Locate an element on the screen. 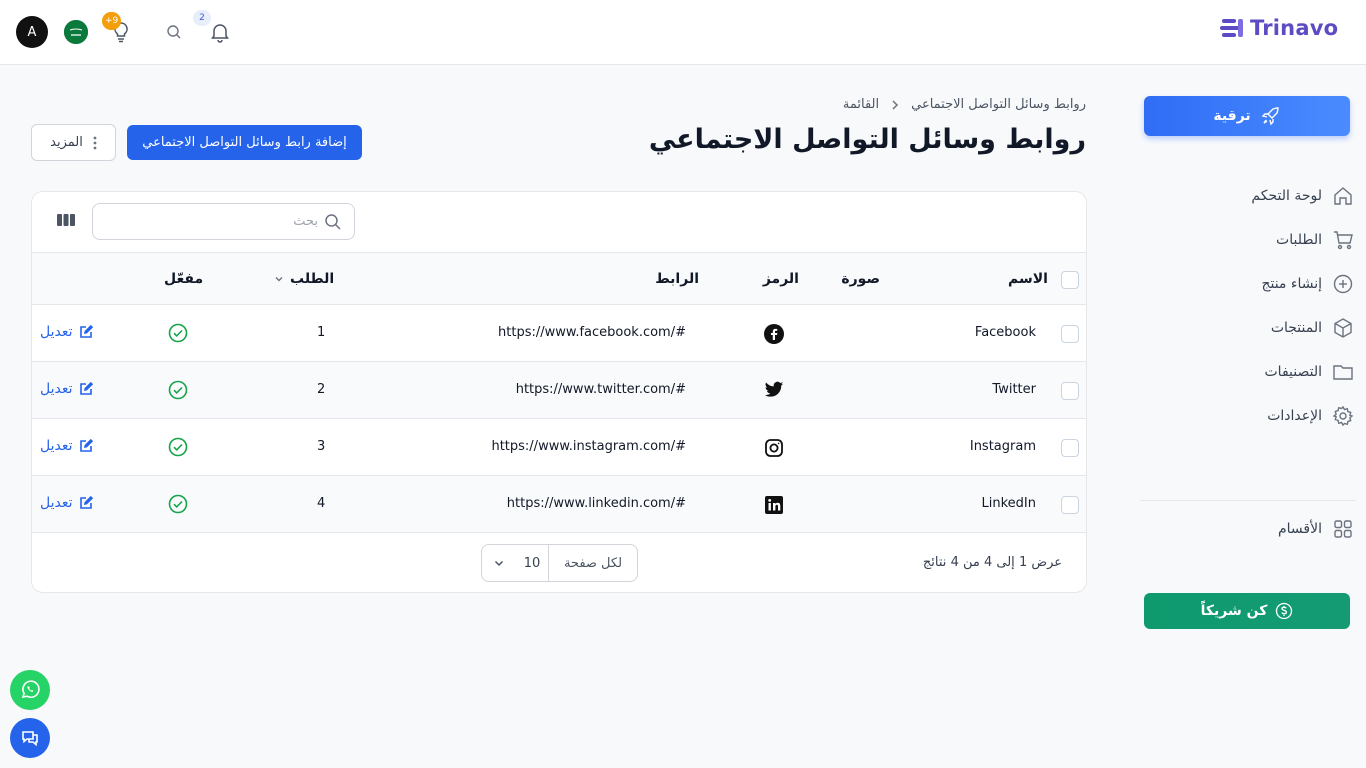 The width and height of the screenshot is (1366, 768). sidebar-item-orders: الطلبات is located at coordinates (1248, 240).